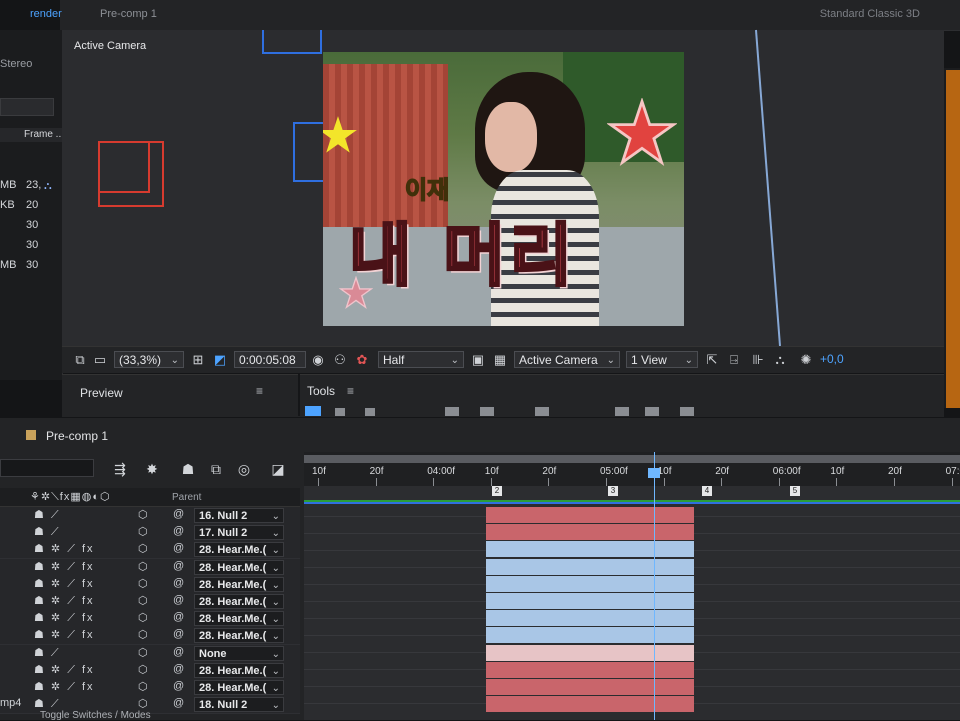 The image size is (960, 721). What do you see at coordinates (734, 360) in the screenshot?
I see `fast-previews-icon: ⍈` at bounding box center [734, 360].